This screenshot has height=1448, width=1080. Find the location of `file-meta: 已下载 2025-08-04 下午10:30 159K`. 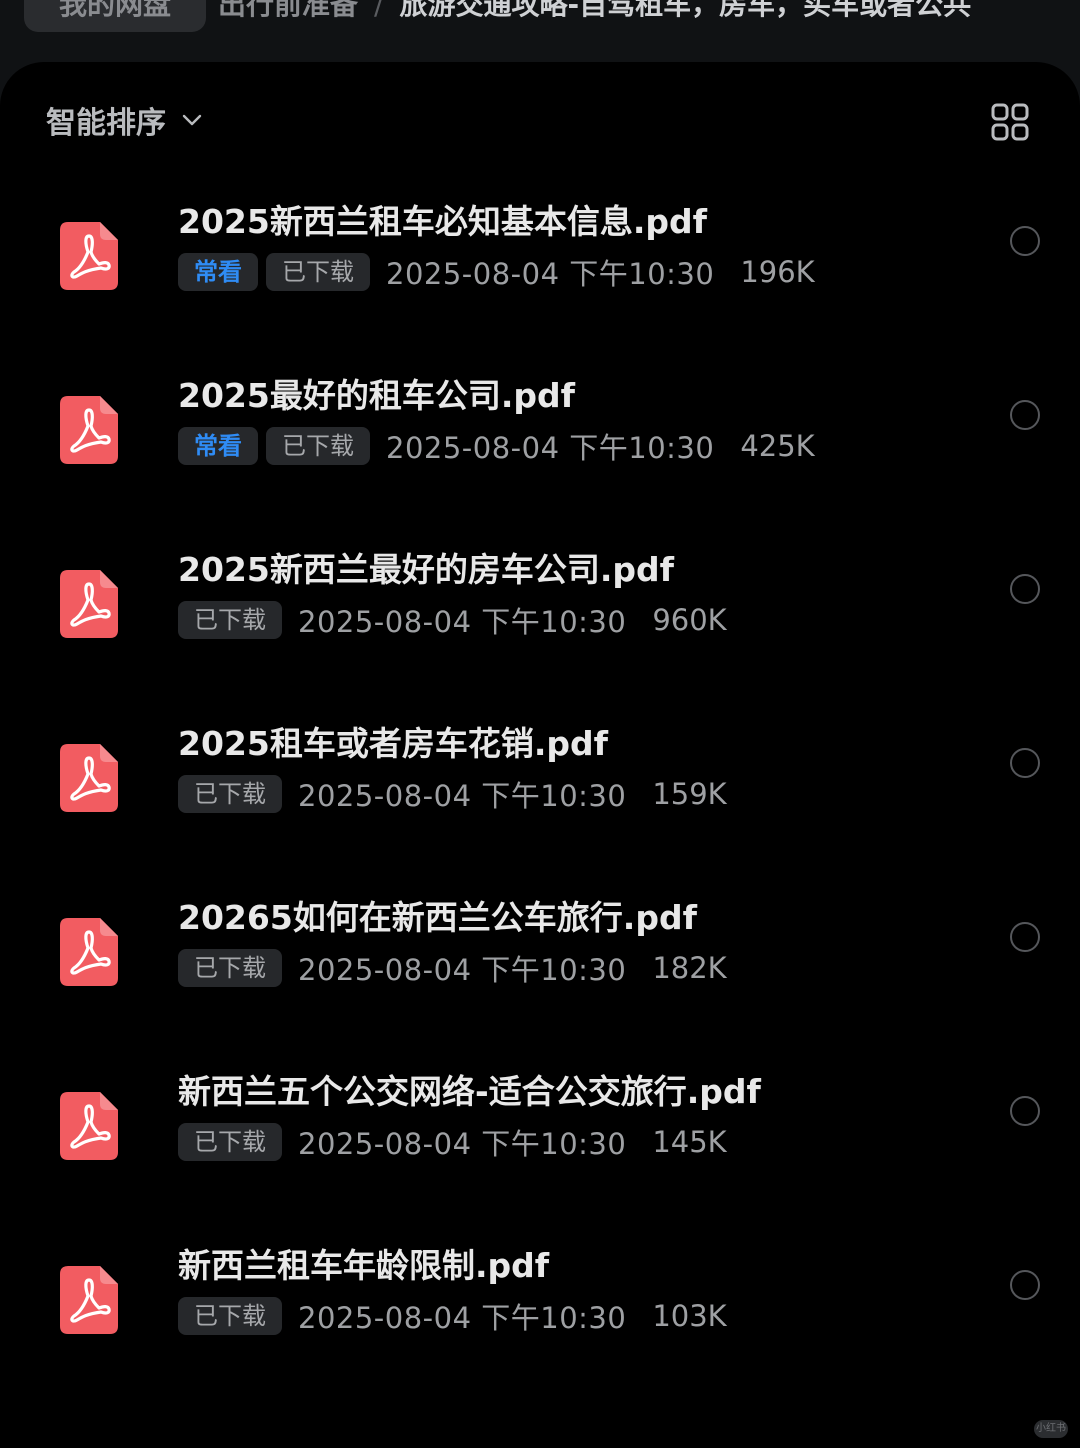

file-meta: 已下载 2025-08-04 下午10:30 159K is located at coordinates (452, 794).